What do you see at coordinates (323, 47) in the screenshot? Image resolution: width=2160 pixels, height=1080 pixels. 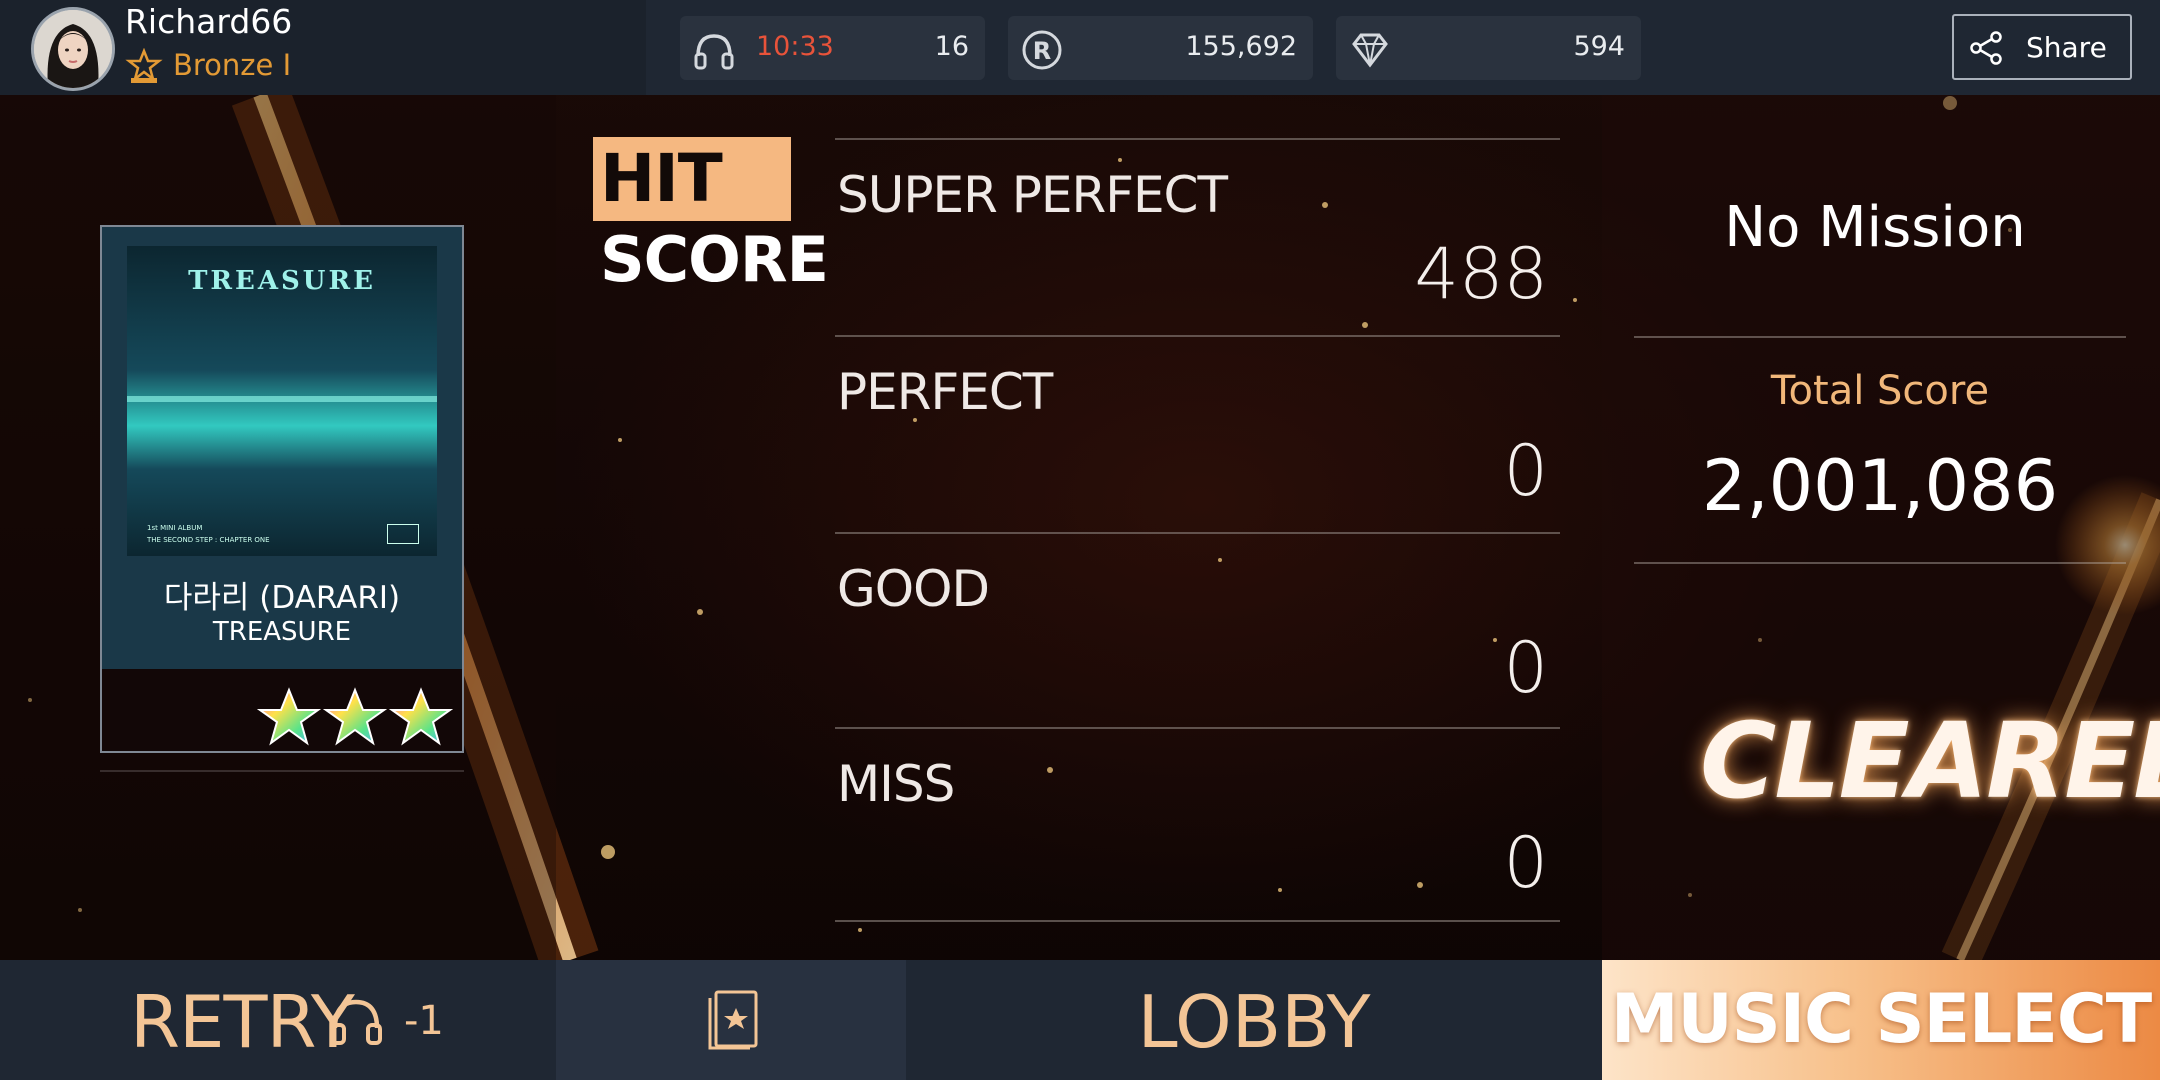 I see `profile-block: Richard66 Bronze I` at bounding box center [323, 47].